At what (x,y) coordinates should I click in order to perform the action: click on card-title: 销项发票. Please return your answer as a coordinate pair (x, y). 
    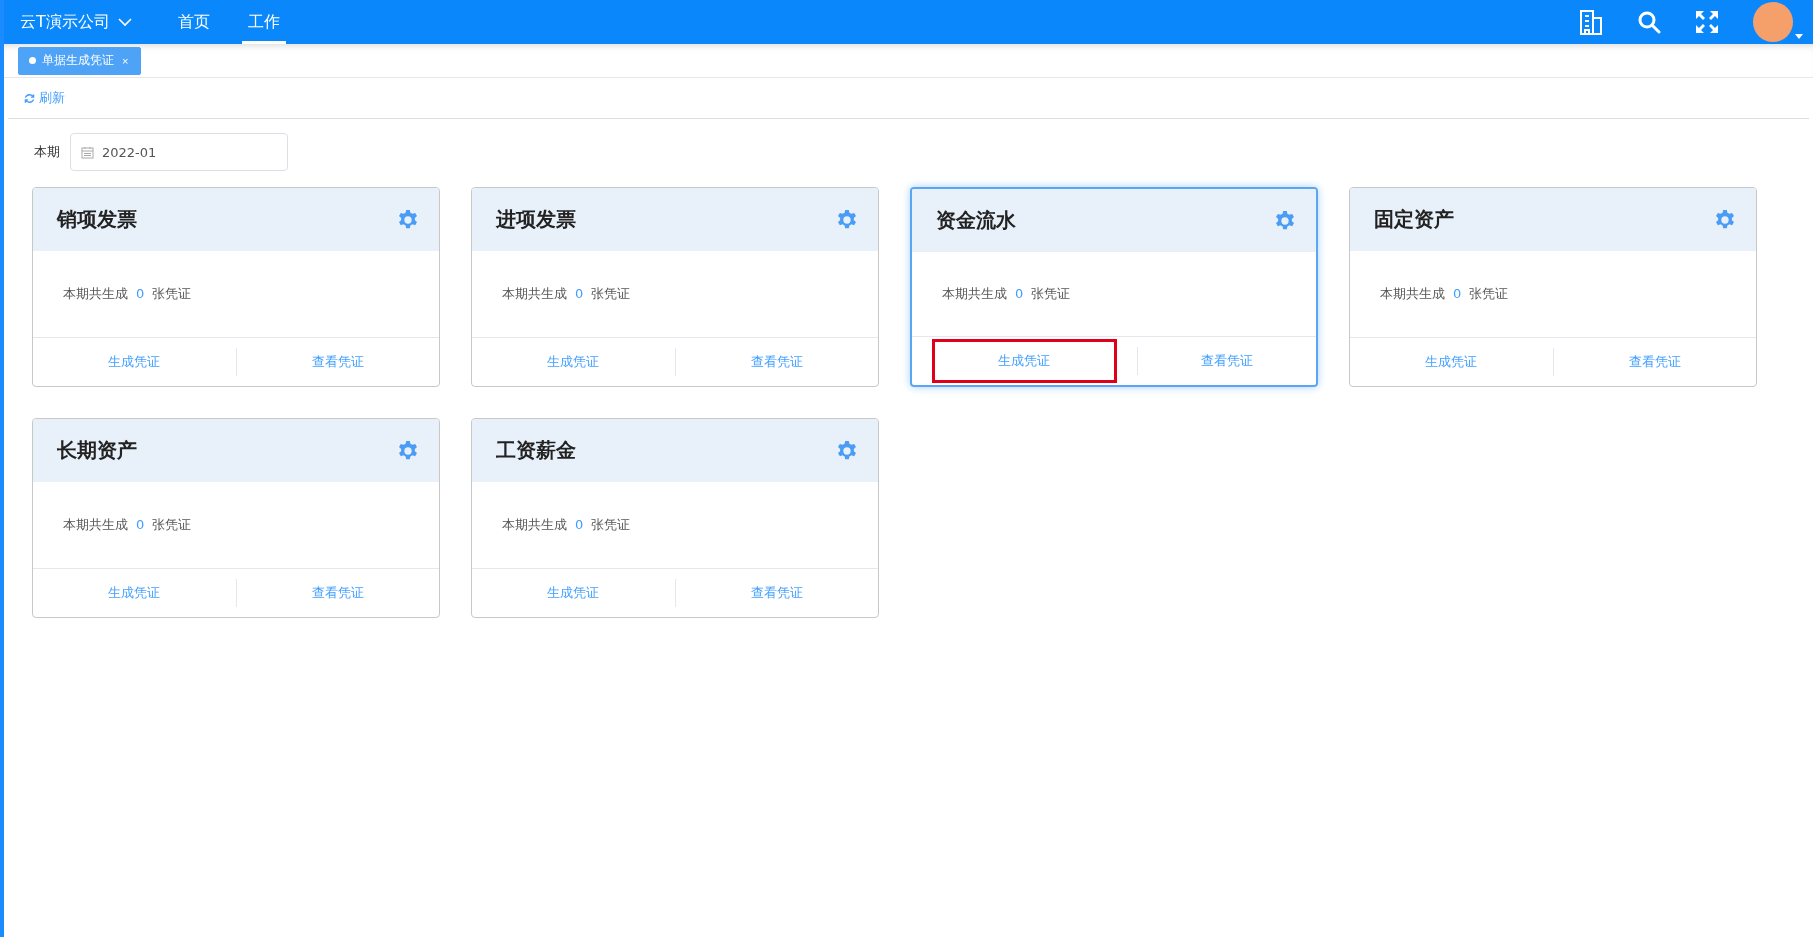
    Looking at the image, I should click on (97, 219).